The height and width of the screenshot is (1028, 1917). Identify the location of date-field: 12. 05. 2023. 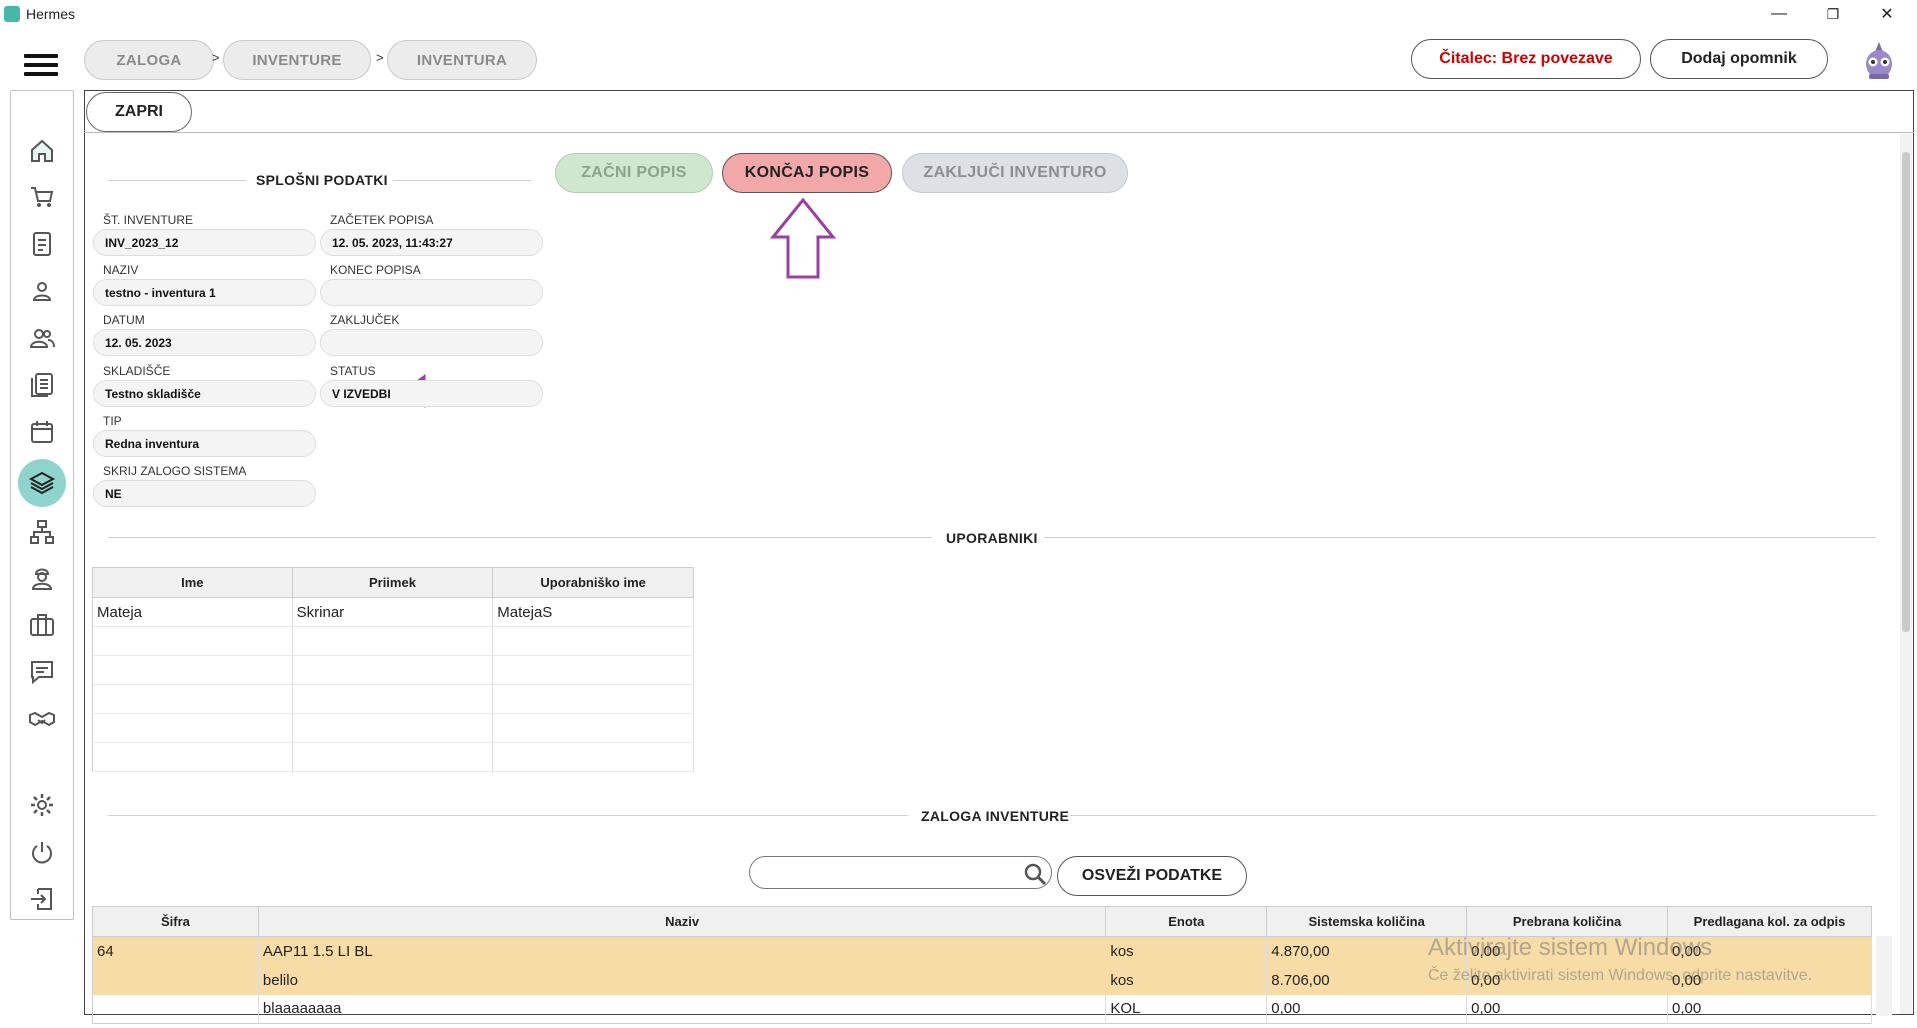
(204, 342).